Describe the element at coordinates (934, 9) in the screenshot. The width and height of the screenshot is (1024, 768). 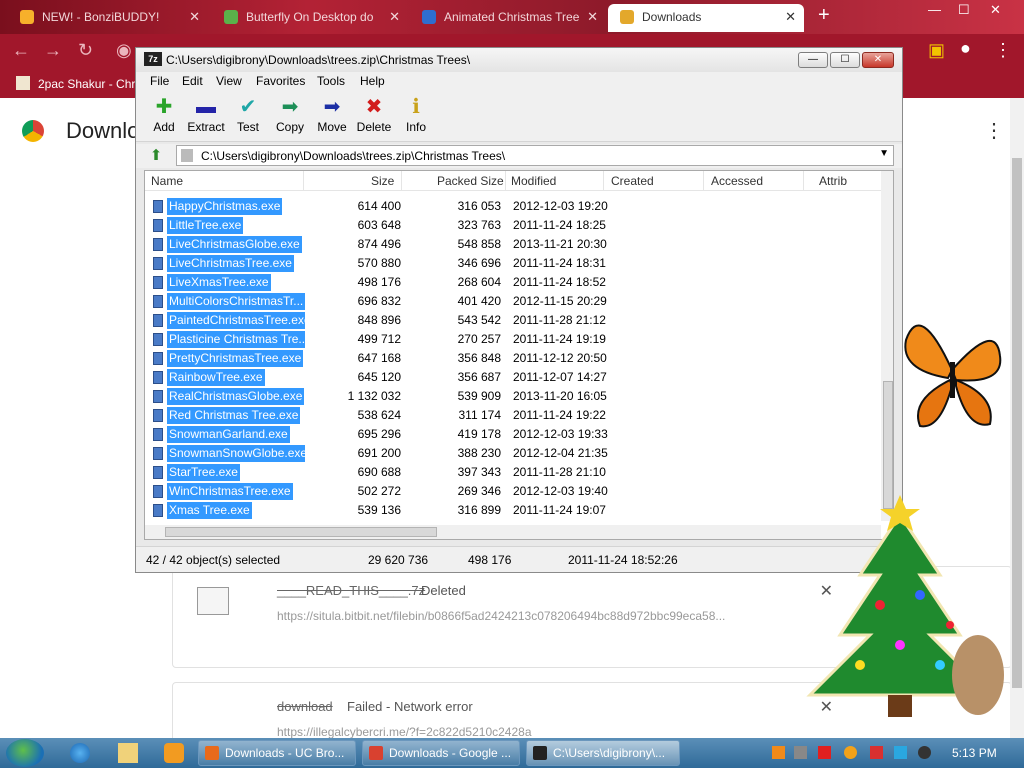
I see `minimize-icon: —` at that location.